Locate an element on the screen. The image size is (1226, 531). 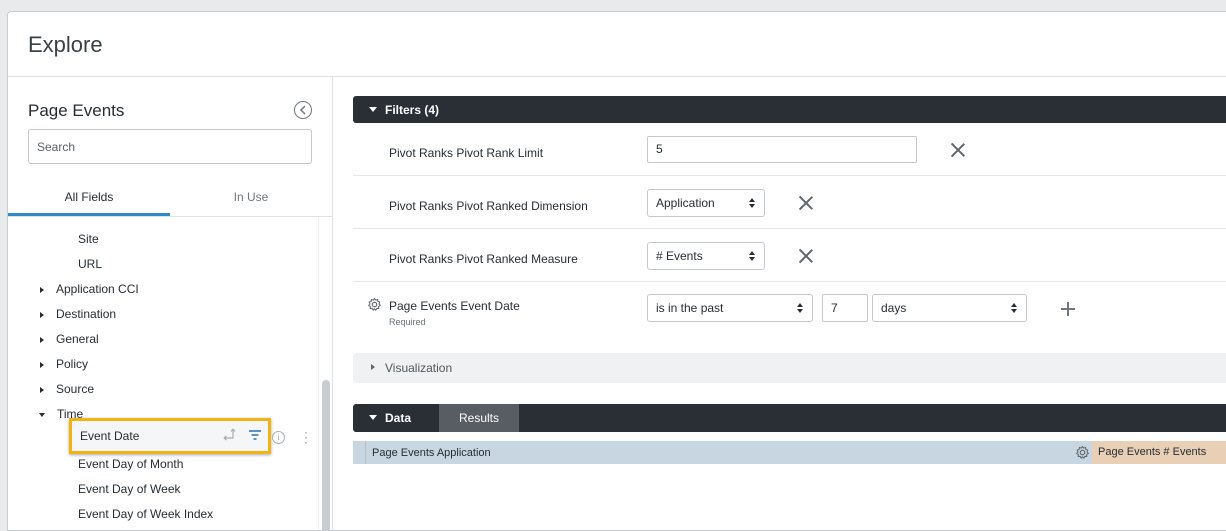
group-source: Source is located at coordinates (67, 389).